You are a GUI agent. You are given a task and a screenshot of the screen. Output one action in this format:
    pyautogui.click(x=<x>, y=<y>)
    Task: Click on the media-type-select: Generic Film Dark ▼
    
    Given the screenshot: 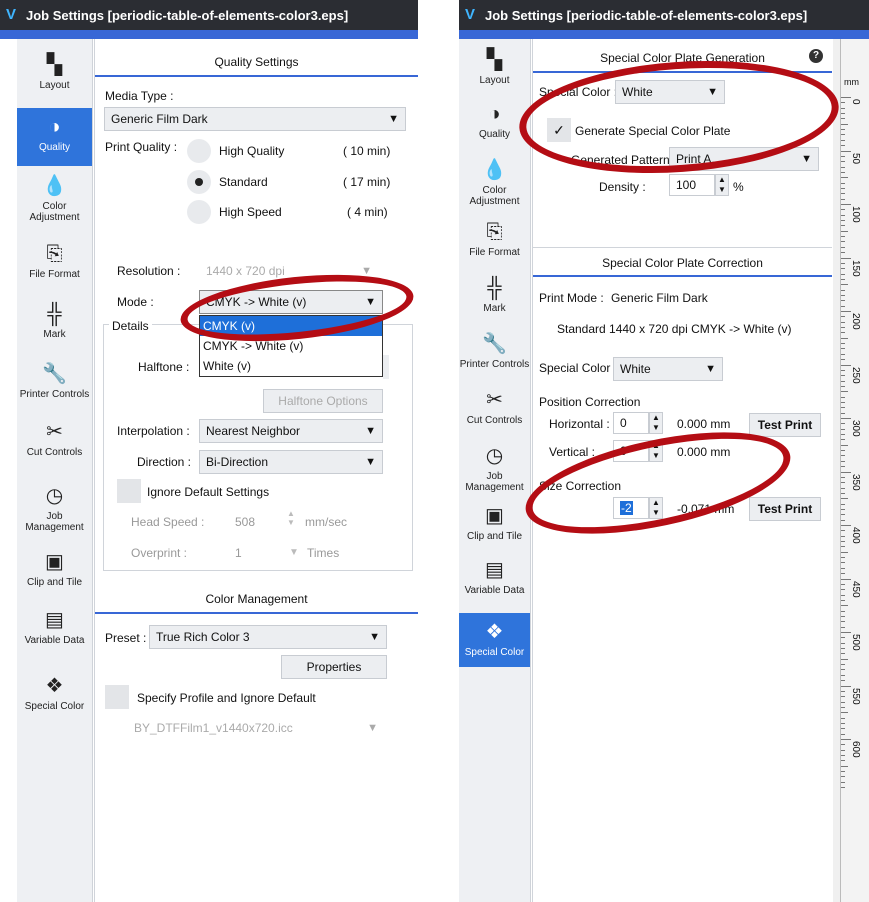 What is the action you would take?
    pyautogui.click(x=255, y=119)
    